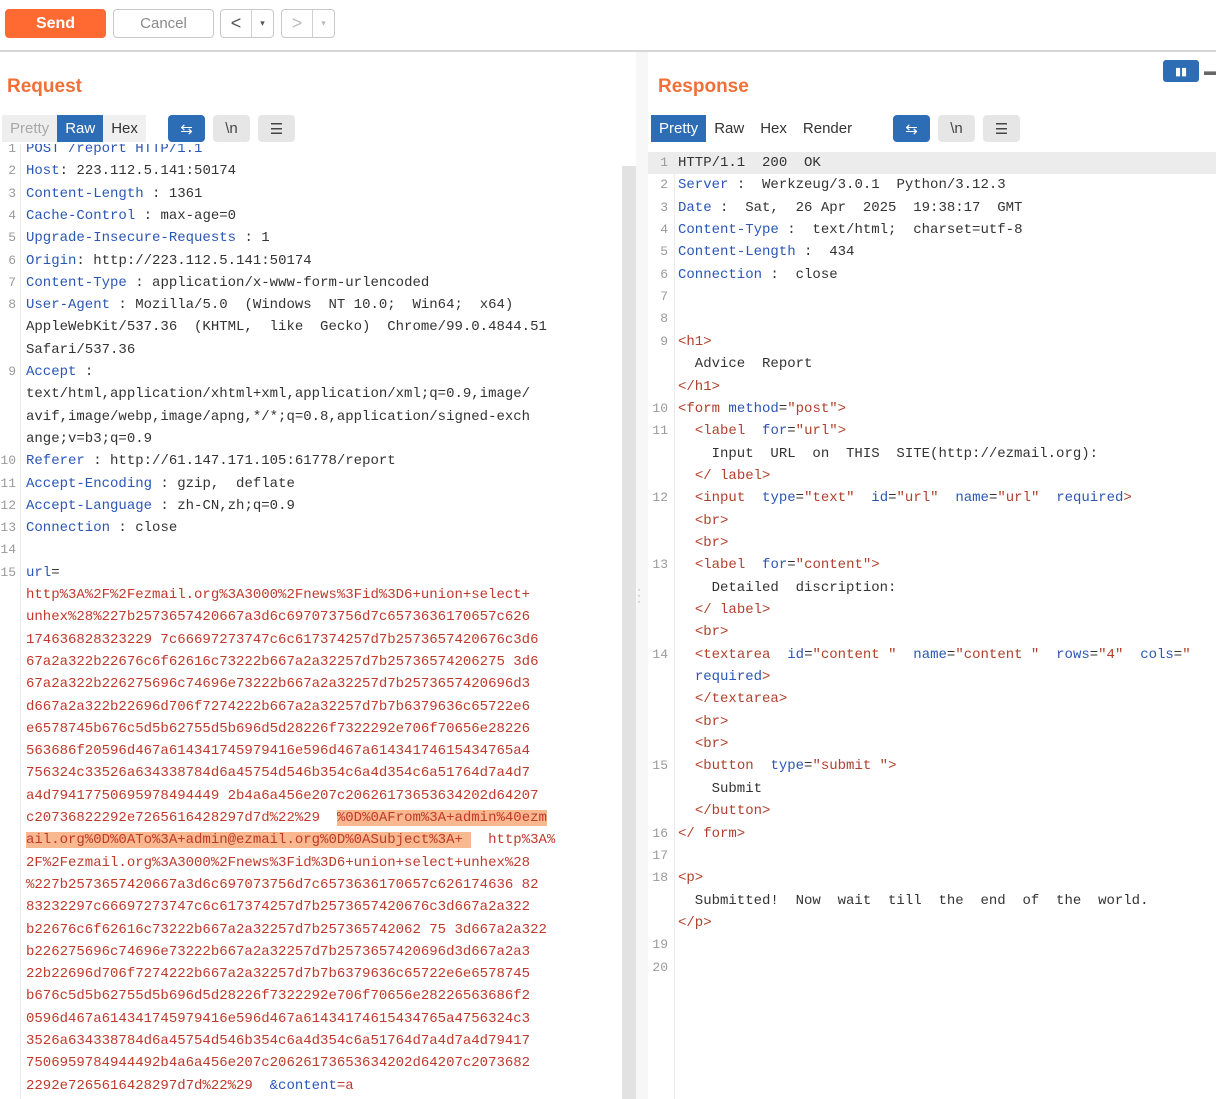  Describe the element at coordinates (732, 610) in the screenshot. I see `response-line-code: </ label>` at that location.